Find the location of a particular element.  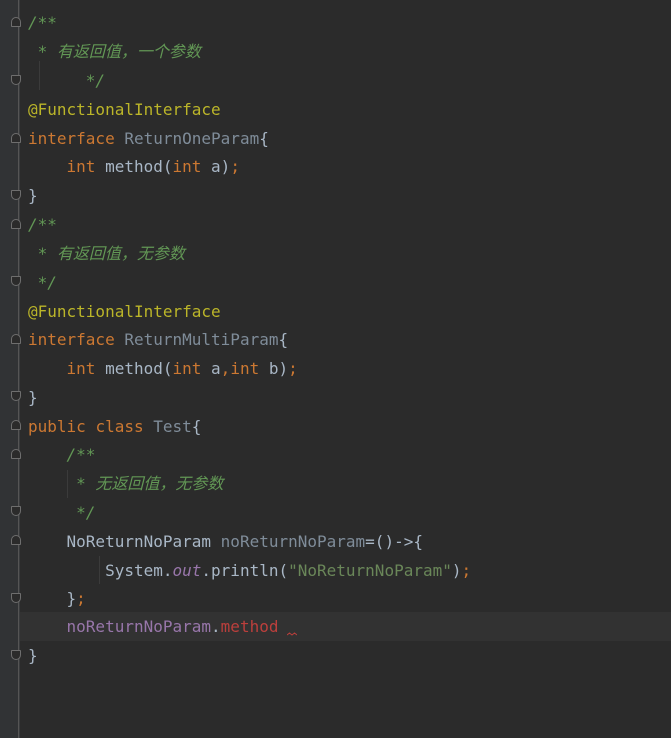

code-line: interface ReturnMultiParam{ is located at coordinates (158, 339).